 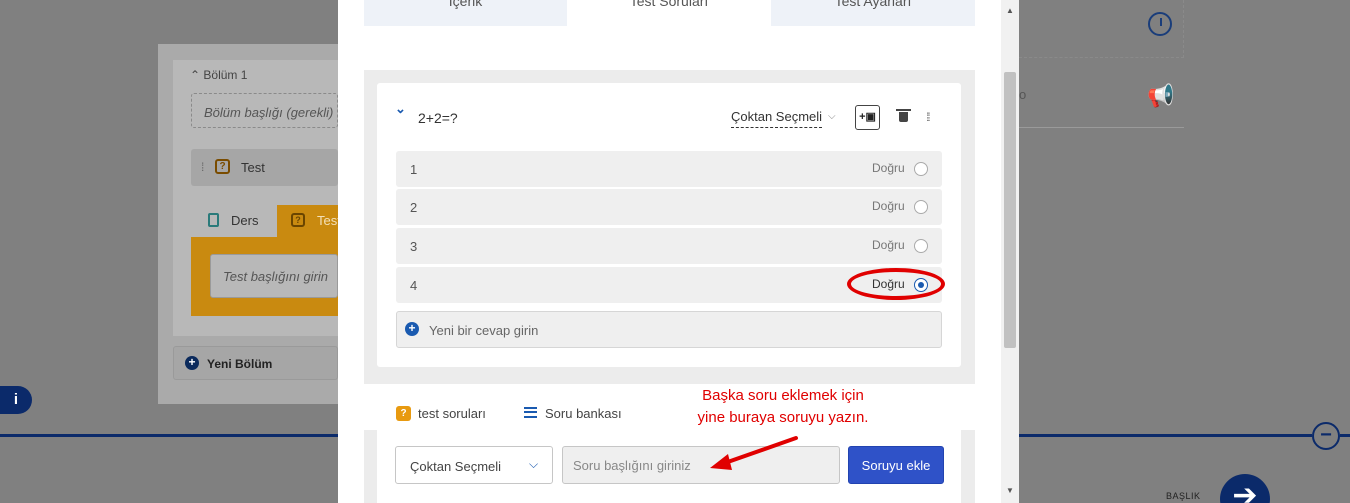 I want to click on answer-label: 1, so click(x=413, y=169).